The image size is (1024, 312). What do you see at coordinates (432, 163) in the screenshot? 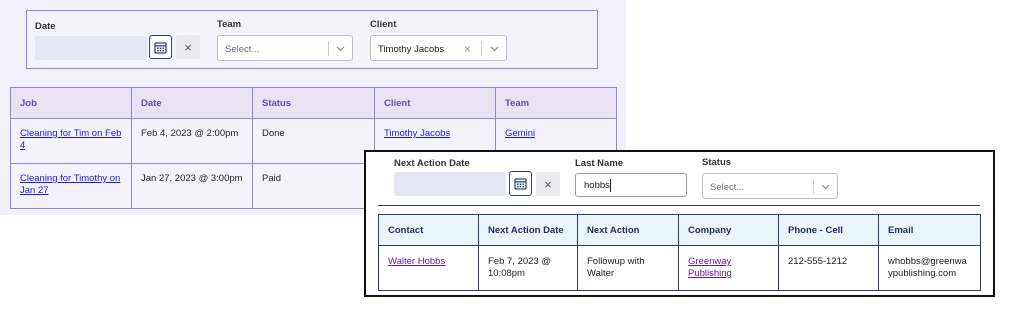
I see `next-action-date-label: Next Action Date` at bounding box center [432, 163].